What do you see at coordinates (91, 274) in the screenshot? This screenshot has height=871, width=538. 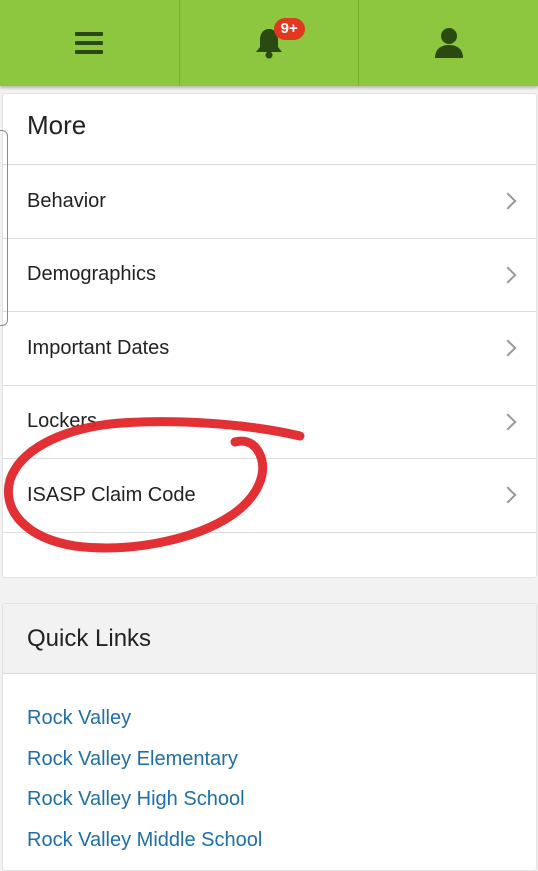 I see `more-item-label: Demographics` at bounding box center [91, 274].